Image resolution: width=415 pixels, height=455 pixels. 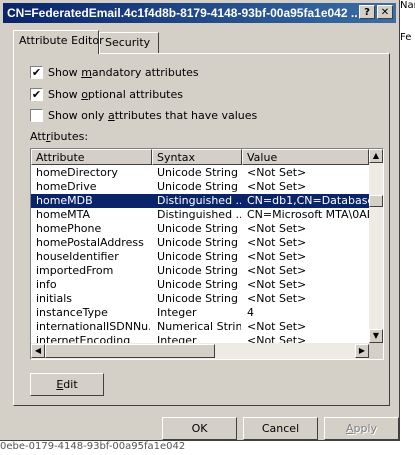 What do you see at coordinates (362, 351) in the screenshot?
I see `scroll-right-icon: ▶` at bounding box center [362, 351].